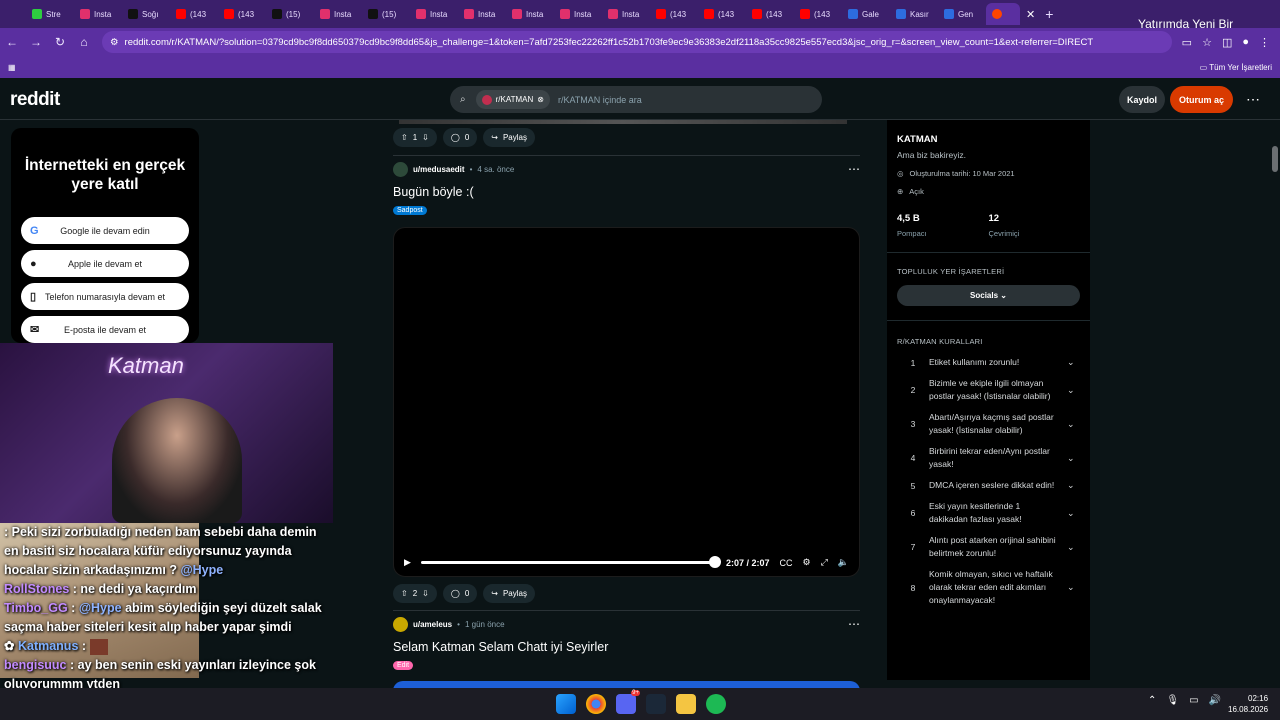  I want to click on discord-icon: 9+, so click(628, 702).